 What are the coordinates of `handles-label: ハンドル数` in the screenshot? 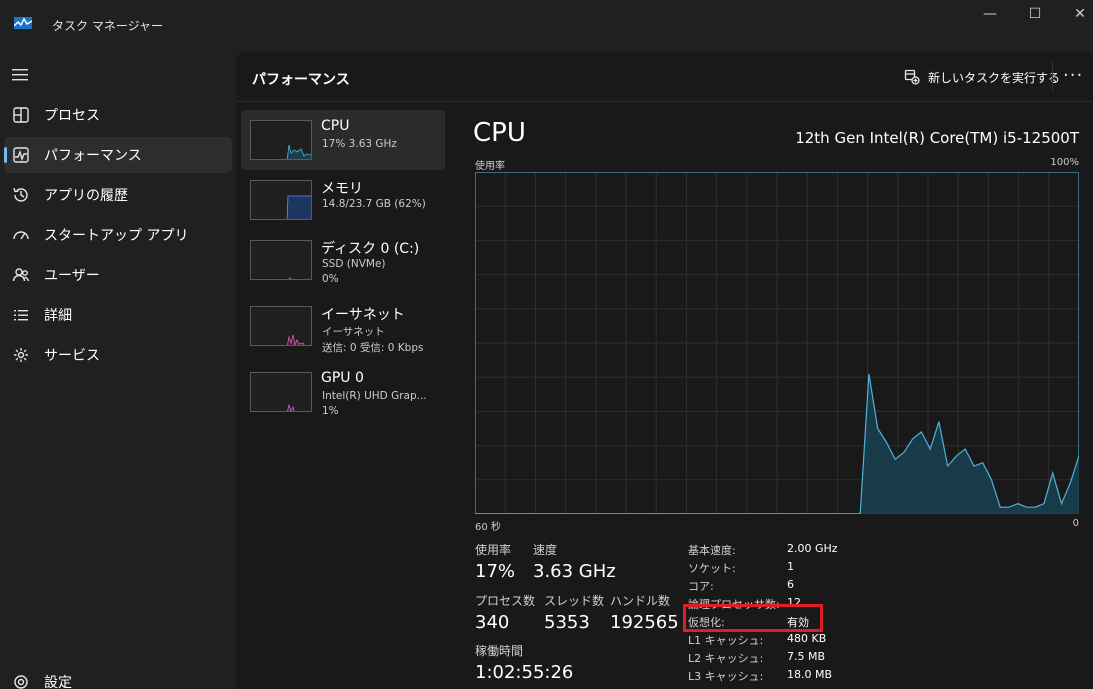 It's located at (640, 601).